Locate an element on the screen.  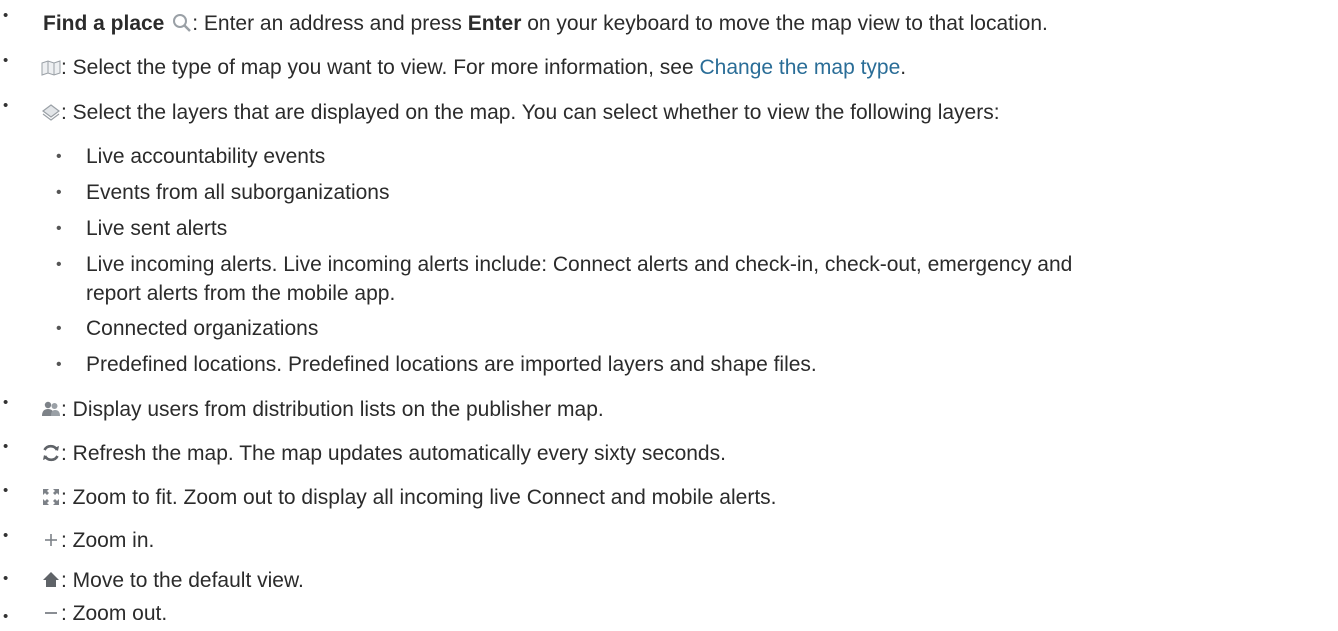
layers-icon is located at coordinates (51, 116).